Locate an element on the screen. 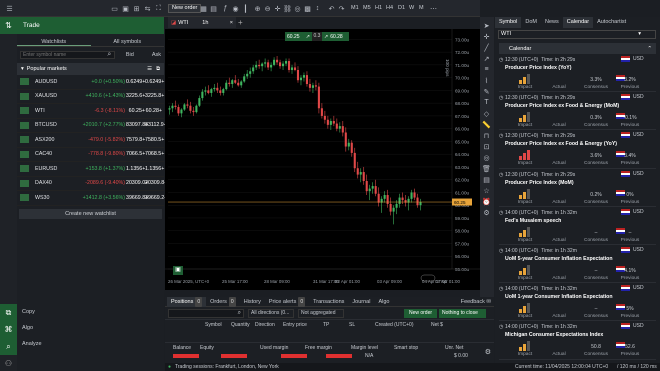  watchlist-row: AUDUSD +0.0 (+0.50%) 0.6249+ 0.6249+ is located at coordinates (90, 82).